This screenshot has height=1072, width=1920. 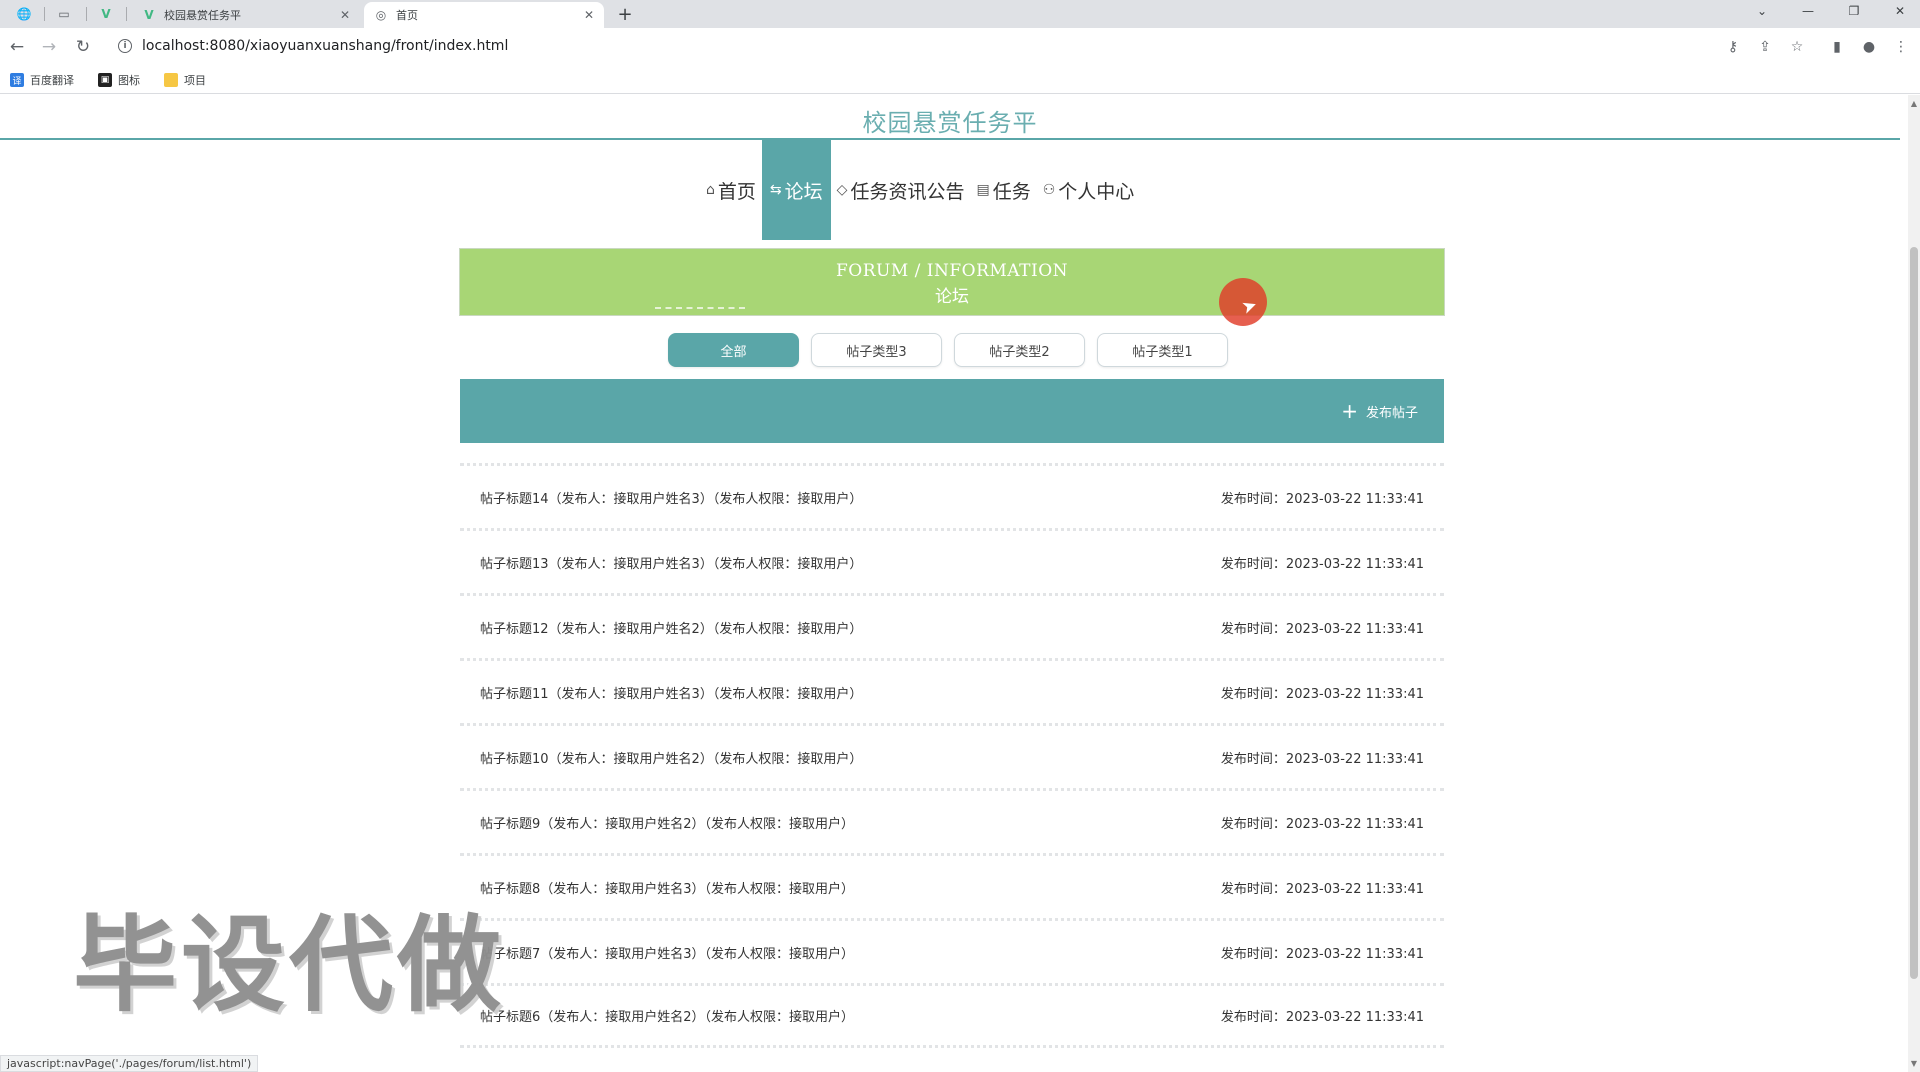 What do you see at coordinates (185, 80) in the screenshot?
I see `bookmark-project: 项目` at bounding box center [185, 80].